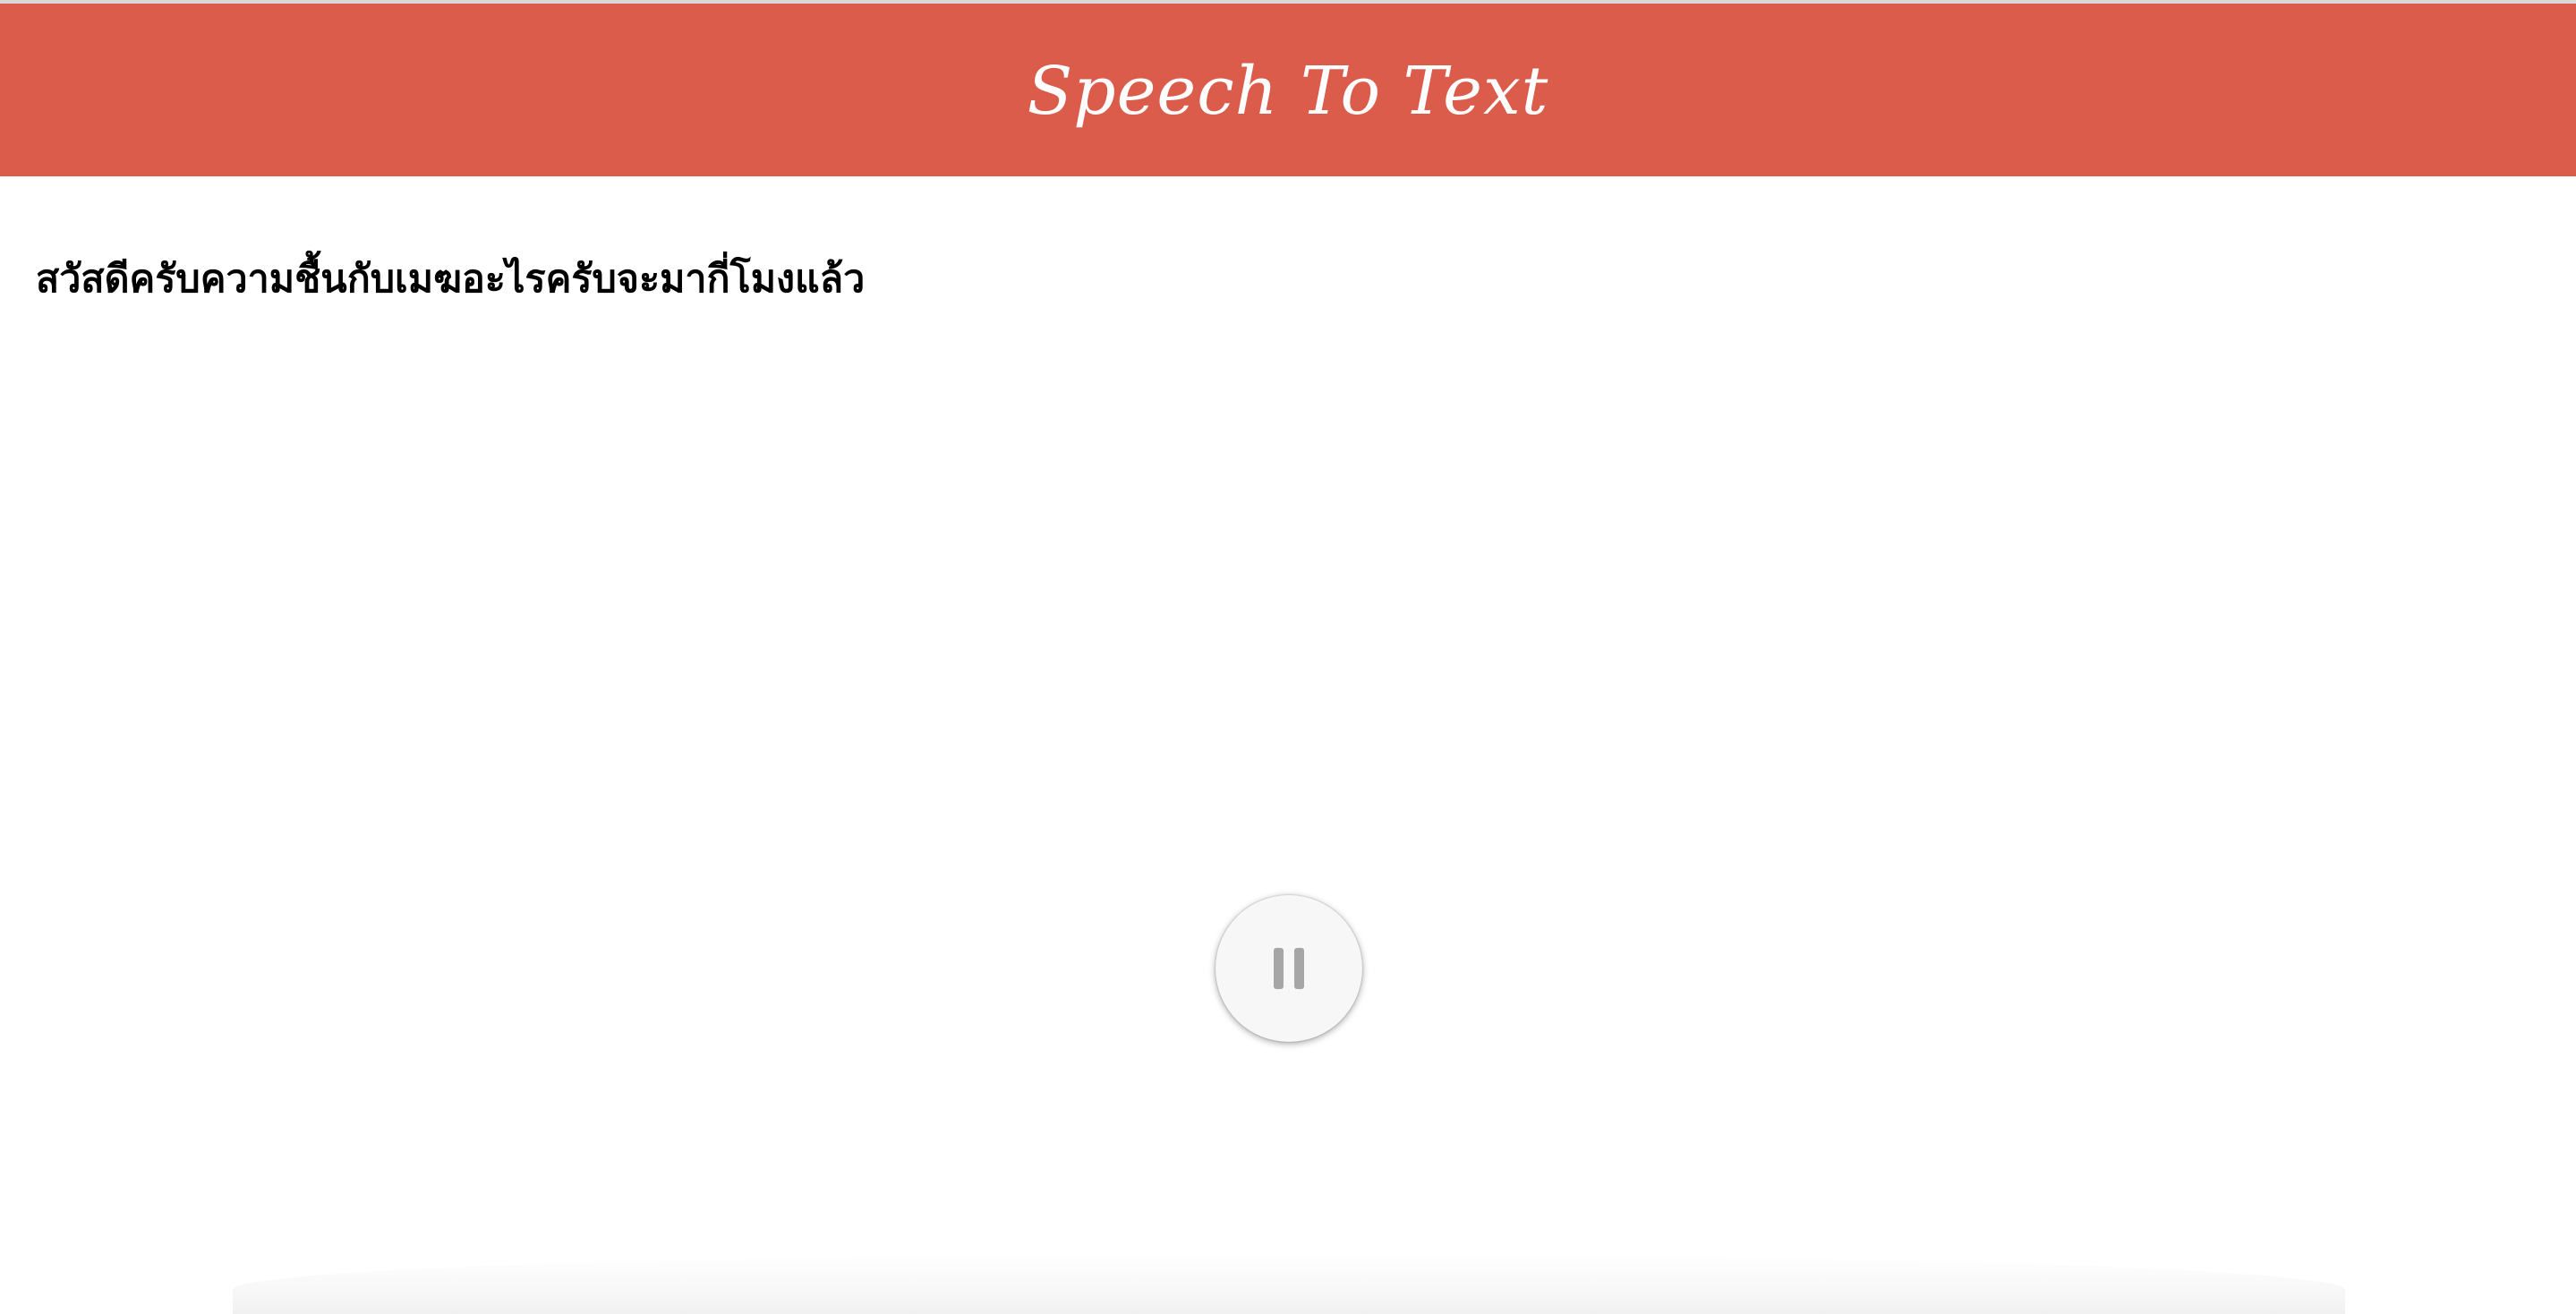 The width and height of the screenshot is (2576, 1314). I want to click on pause-button, so click(1288, 968).